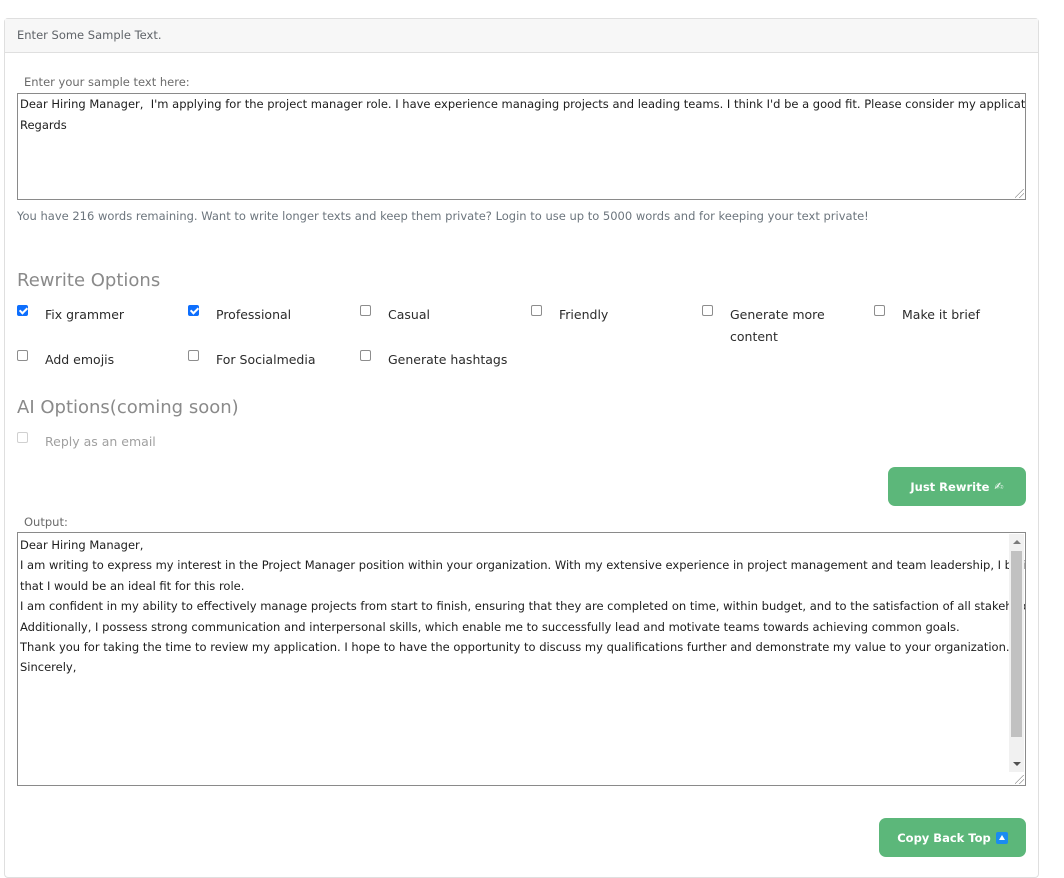 The height and width of the screenshot is (878, 1064). I want to click on card-header: Enter Some Sample Text., so click(521, 36).